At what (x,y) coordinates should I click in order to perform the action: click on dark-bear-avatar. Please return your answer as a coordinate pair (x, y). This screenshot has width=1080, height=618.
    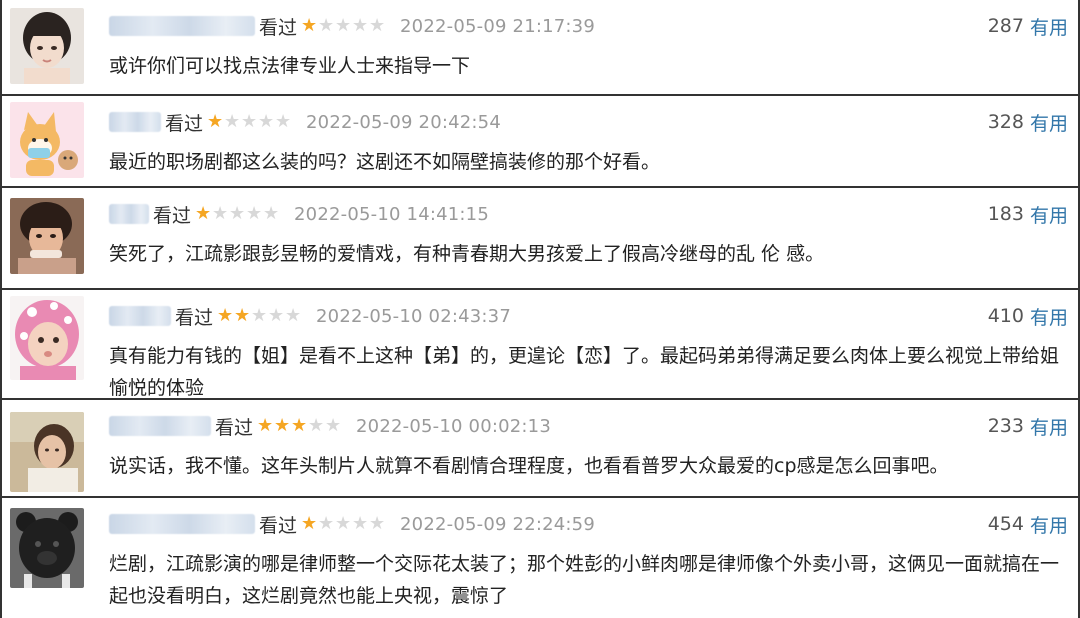
    Looking at the image, I should click on (47, 548).